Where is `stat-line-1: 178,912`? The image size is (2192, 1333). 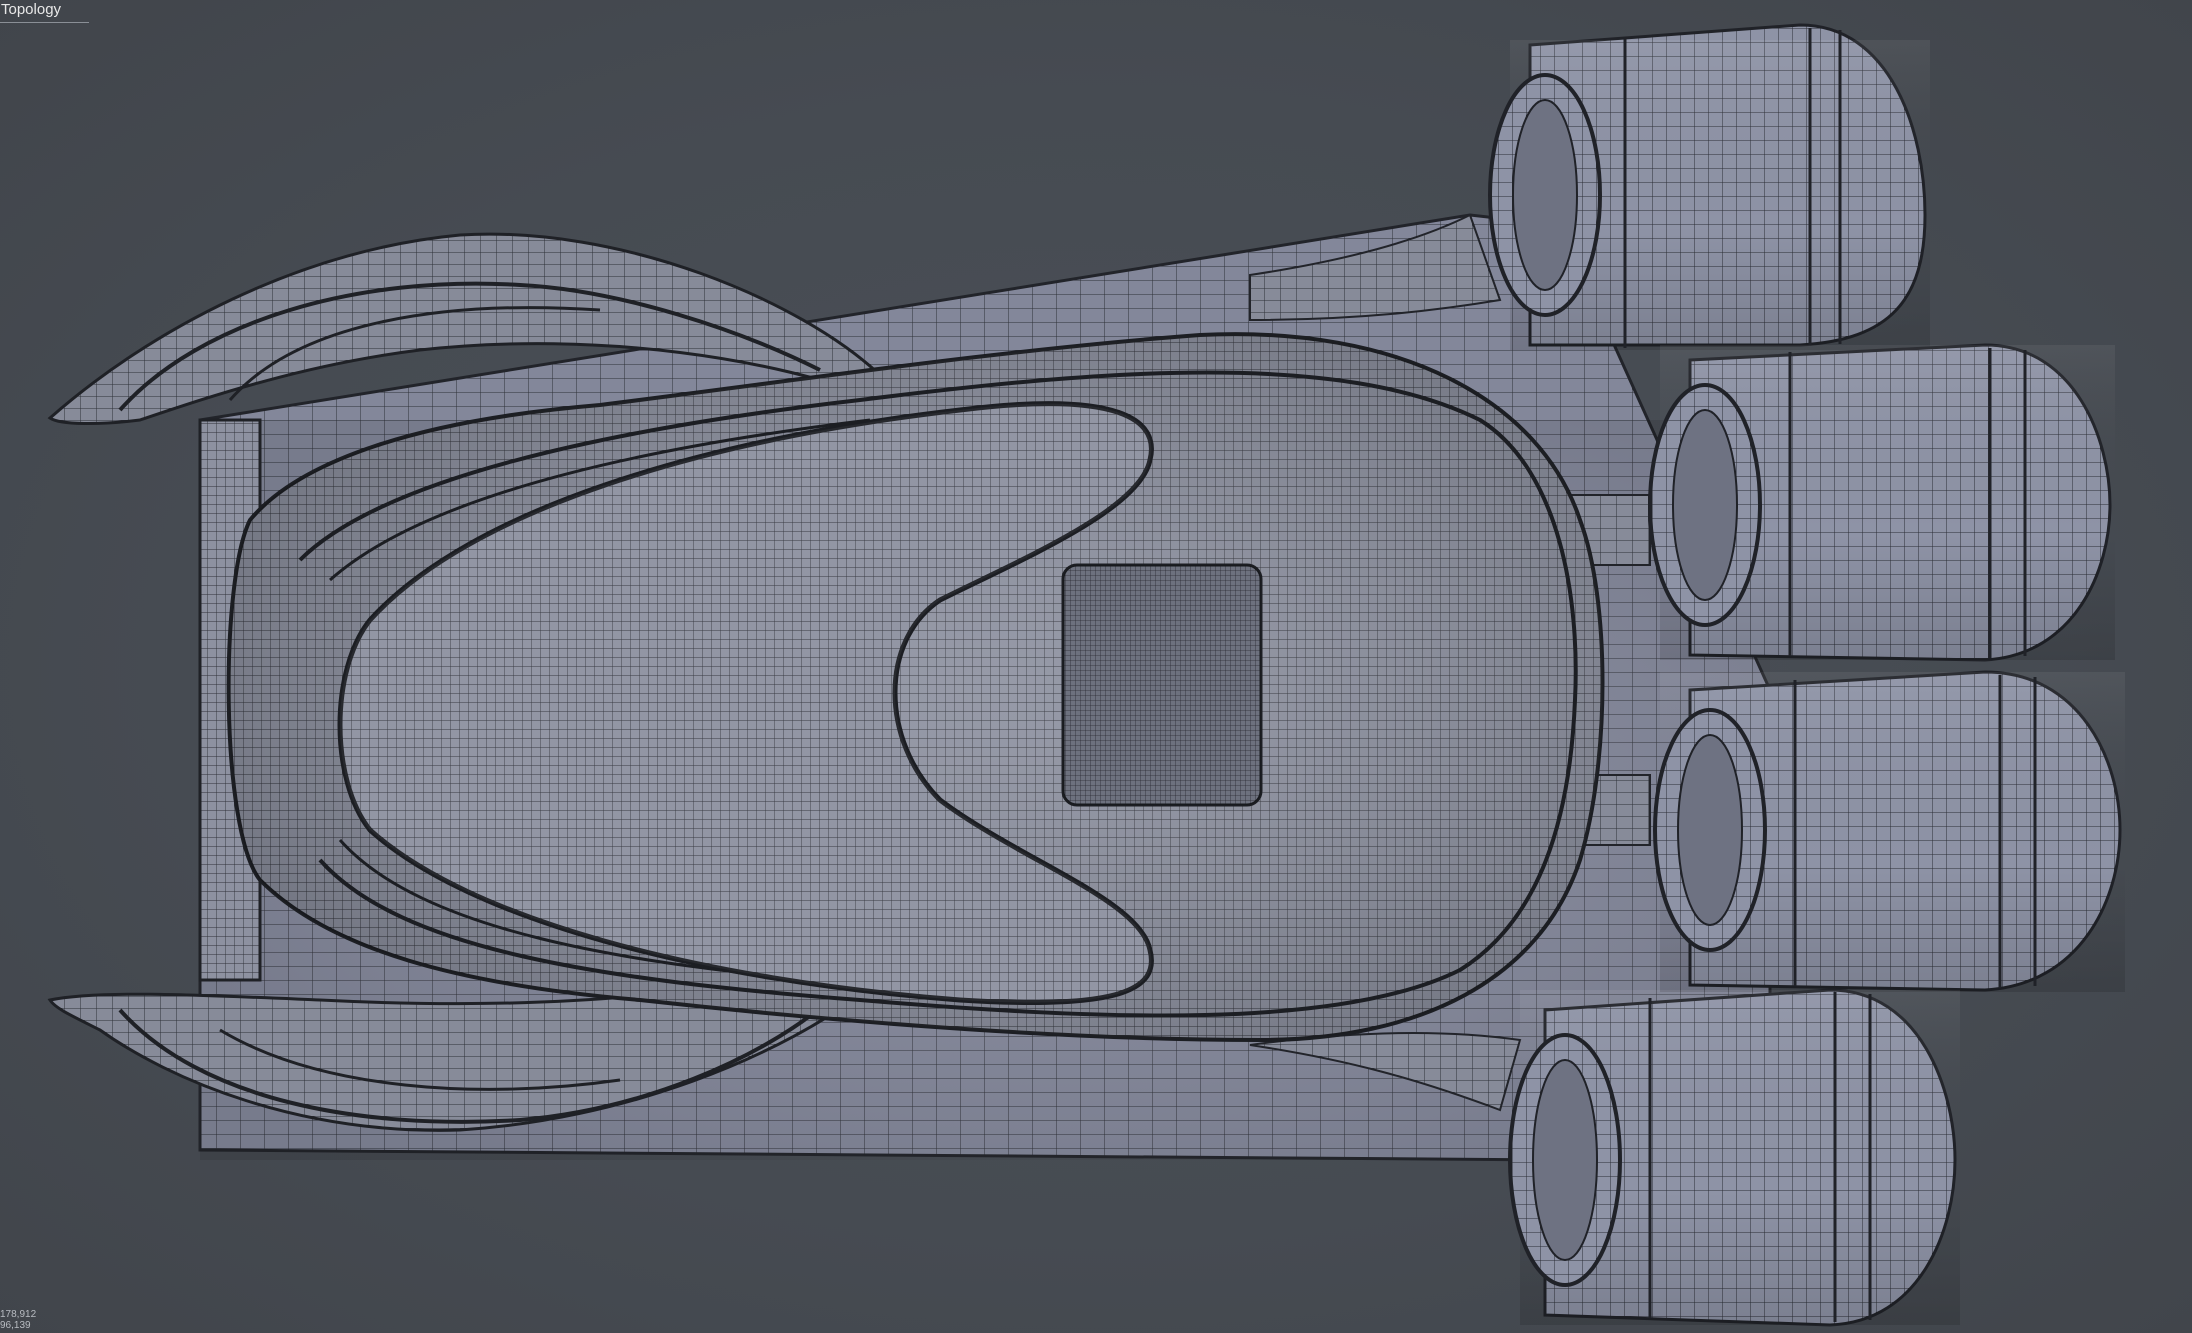 stat-line-1: 178,912 is located at coordinates (18, 1314).